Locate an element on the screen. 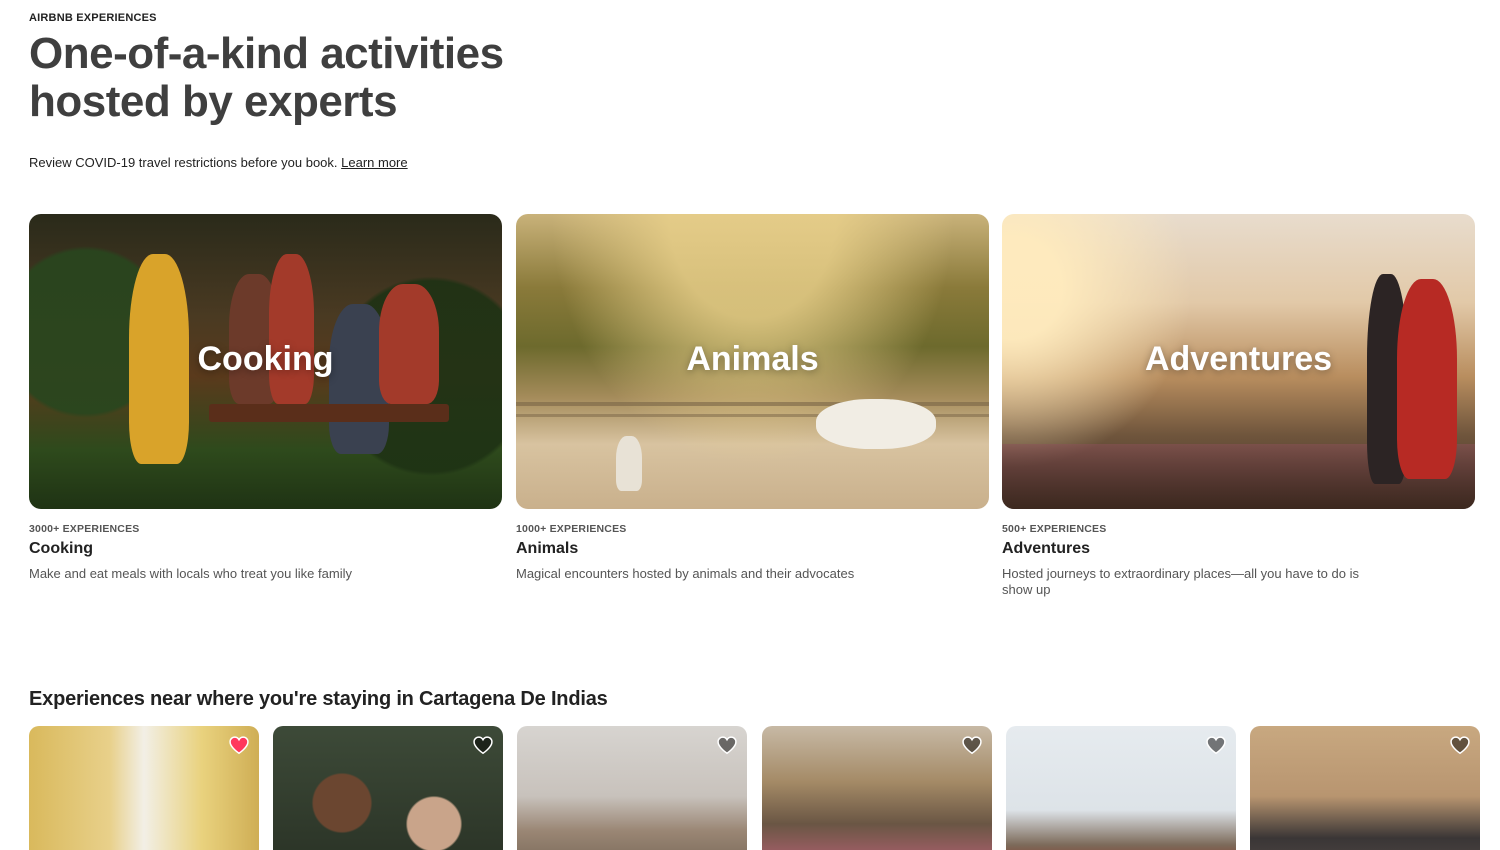 The height and width of the screenshot is (850, 1500). adventures-count: 500+ EXPERIENCES is located at coordinates (1054, 529).